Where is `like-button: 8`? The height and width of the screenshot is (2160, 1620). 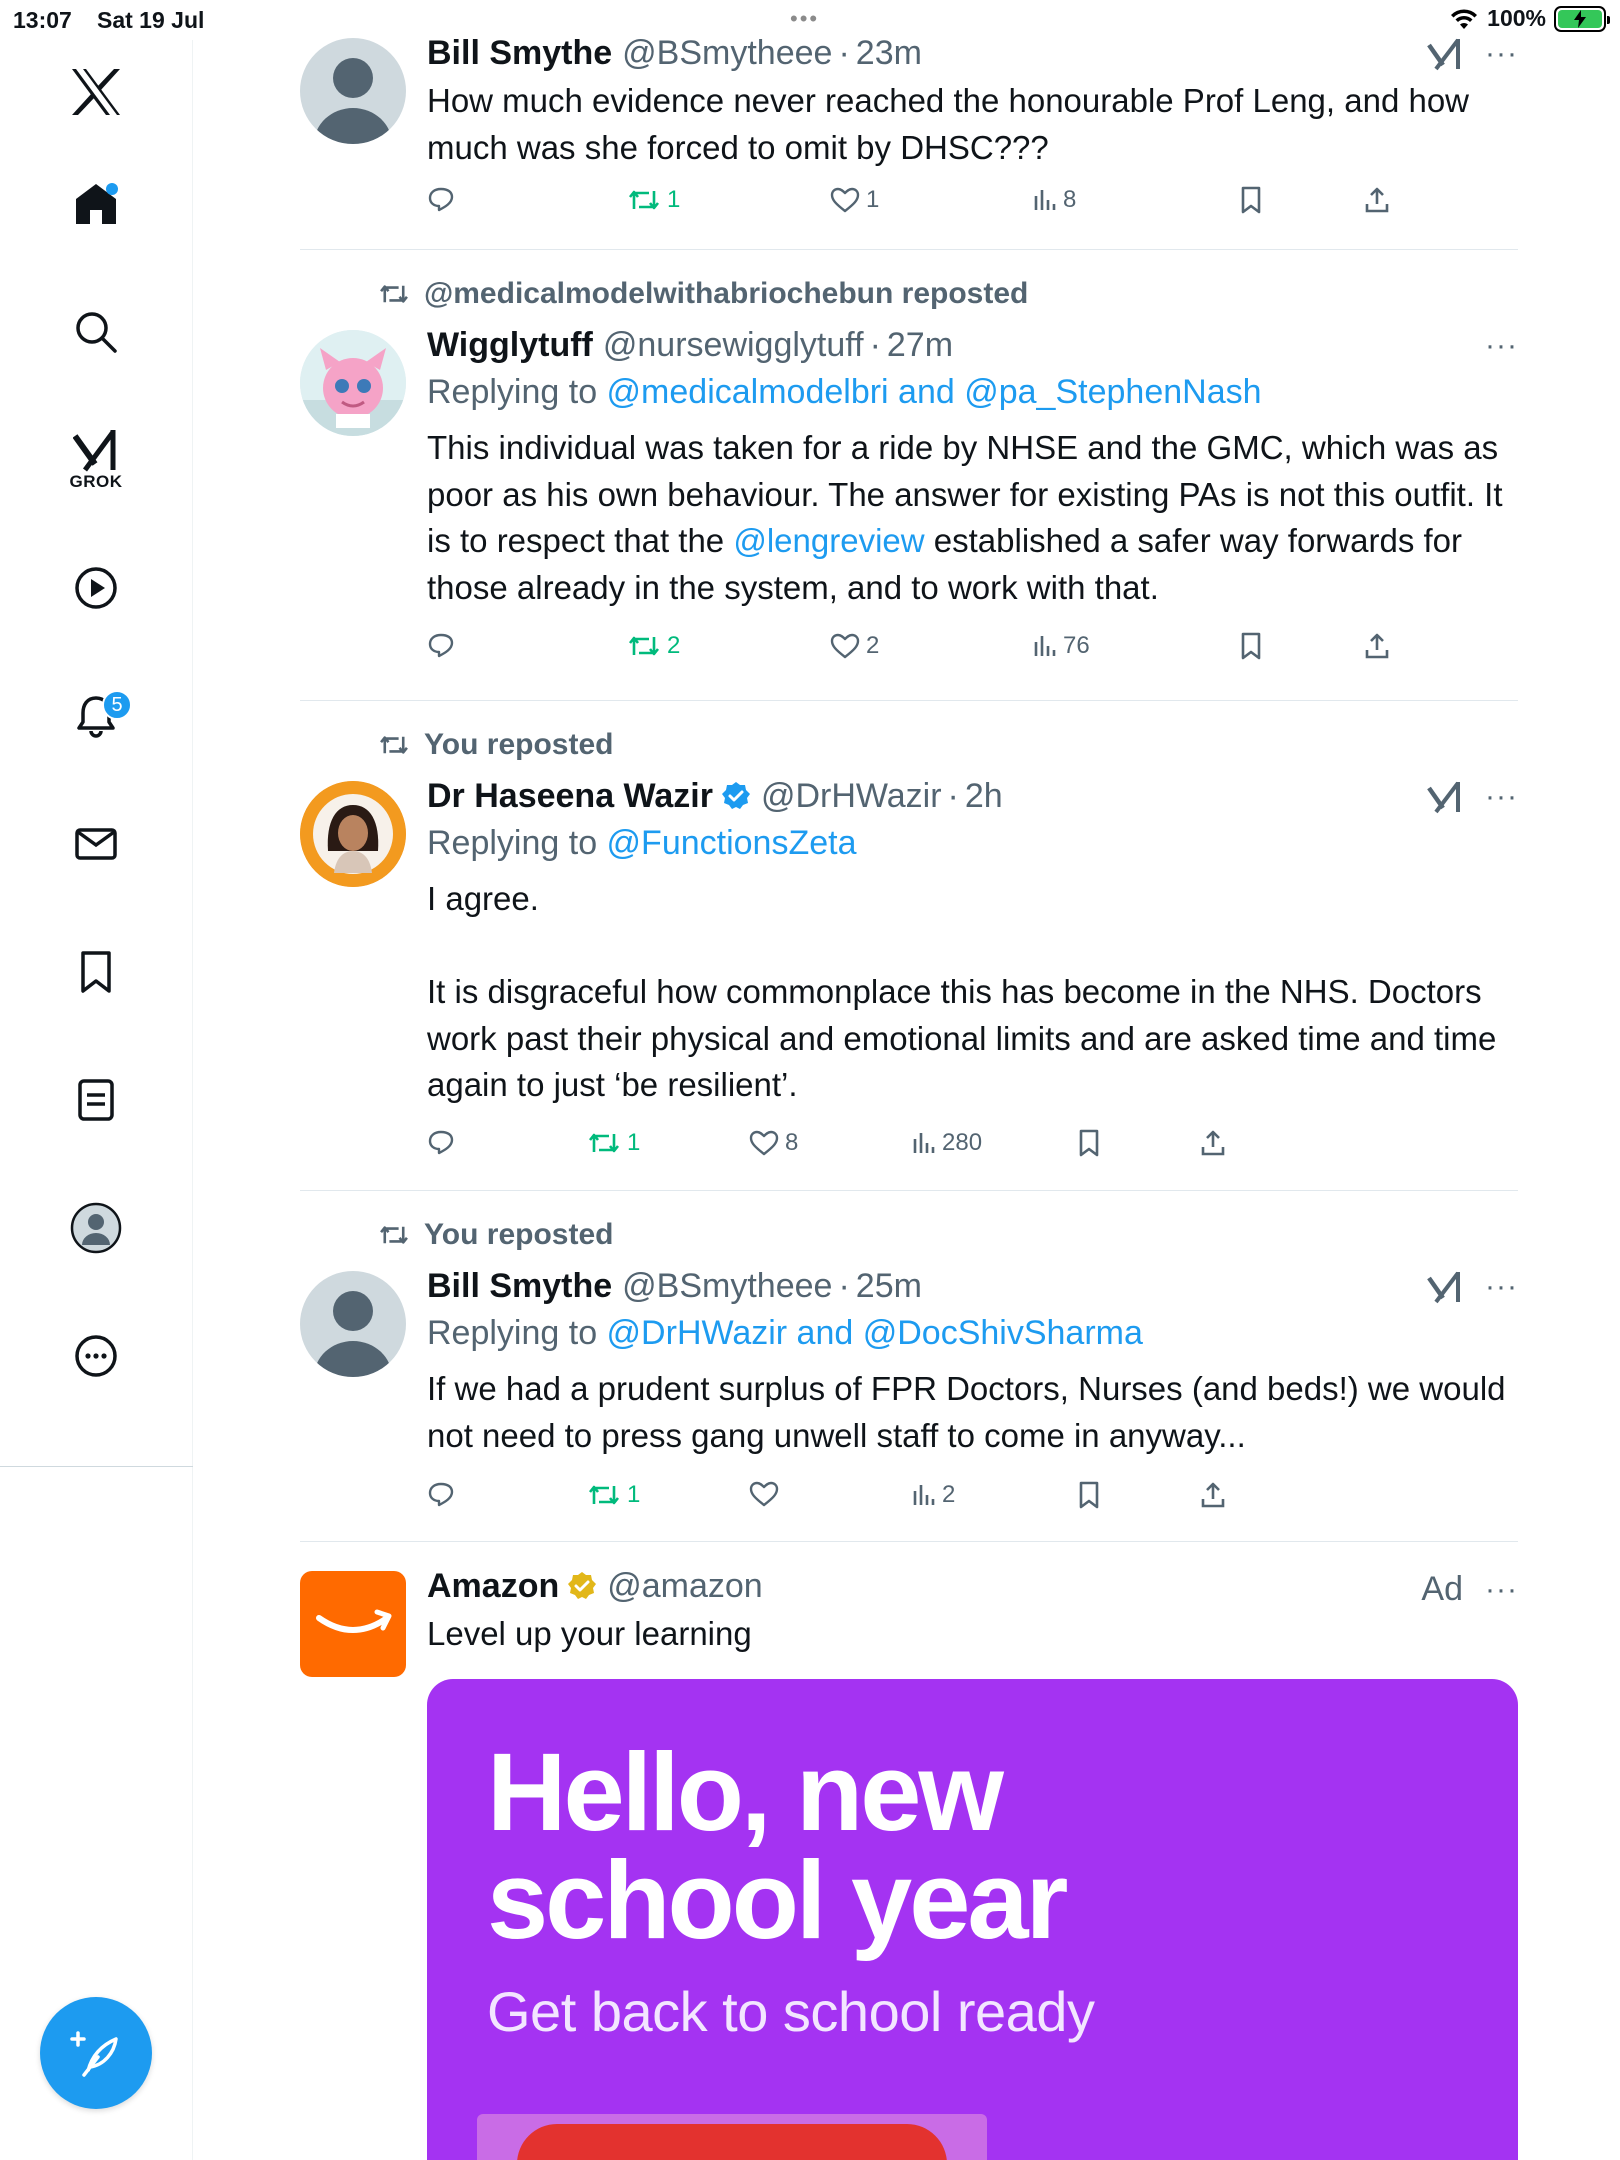 like-button: 8 is located at coordinates (773, 1143).